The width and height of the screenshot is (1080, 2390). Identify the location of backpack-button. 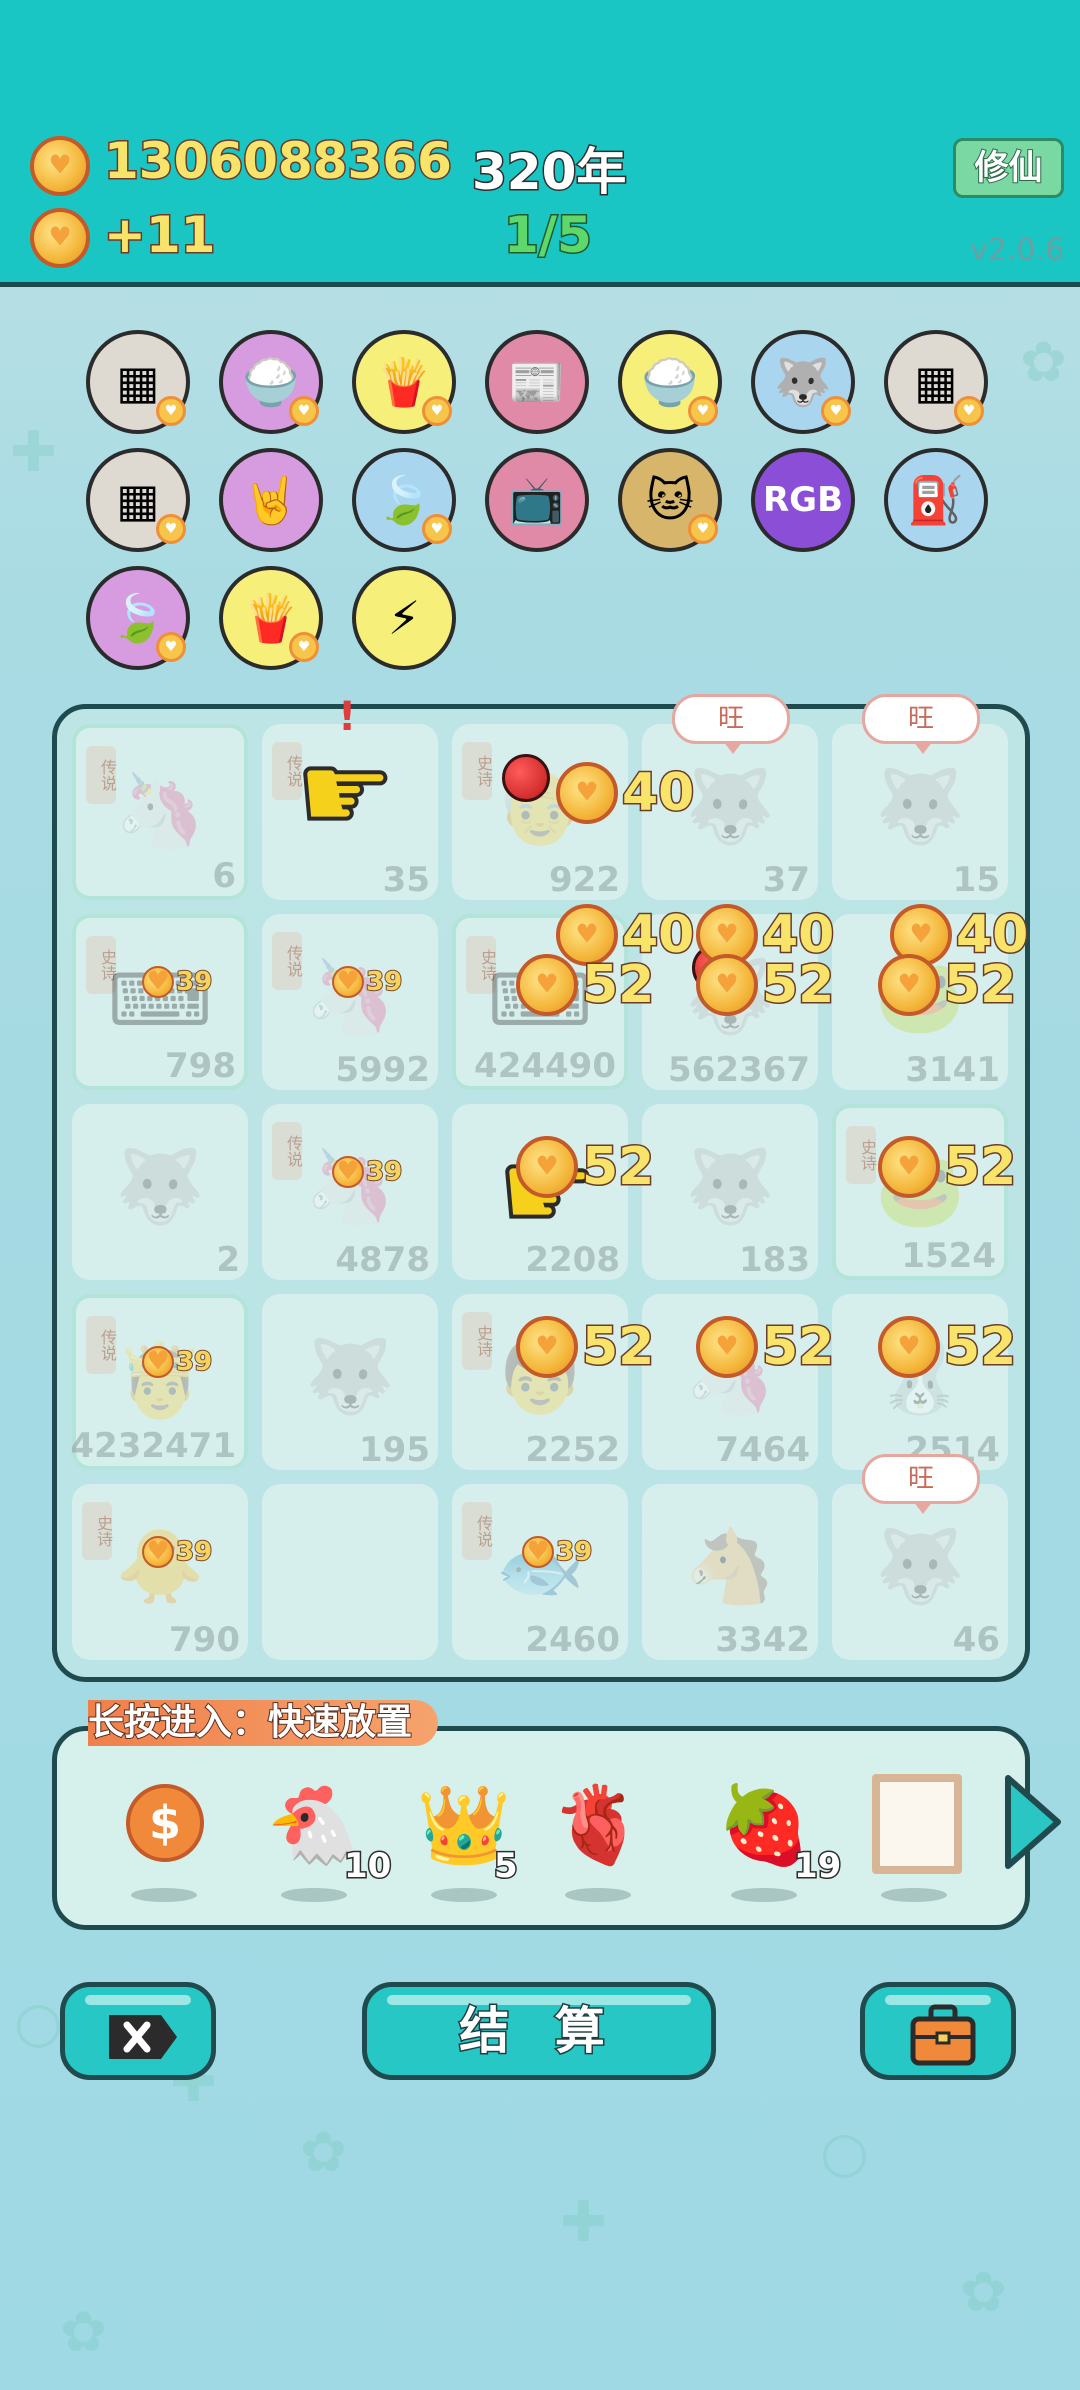
(938, 2031).